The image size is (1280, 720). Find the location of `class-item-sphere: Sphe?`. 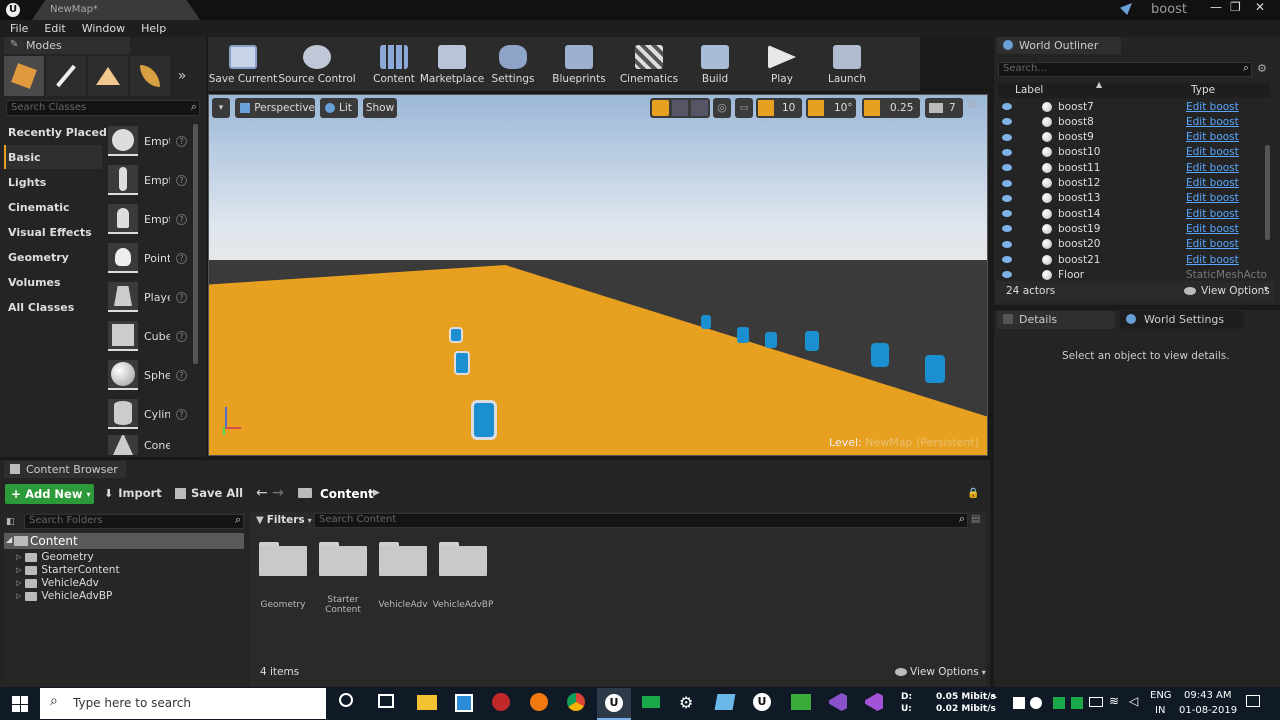

class-item-sphere: Sphe? is located at coordinates (151, 375).